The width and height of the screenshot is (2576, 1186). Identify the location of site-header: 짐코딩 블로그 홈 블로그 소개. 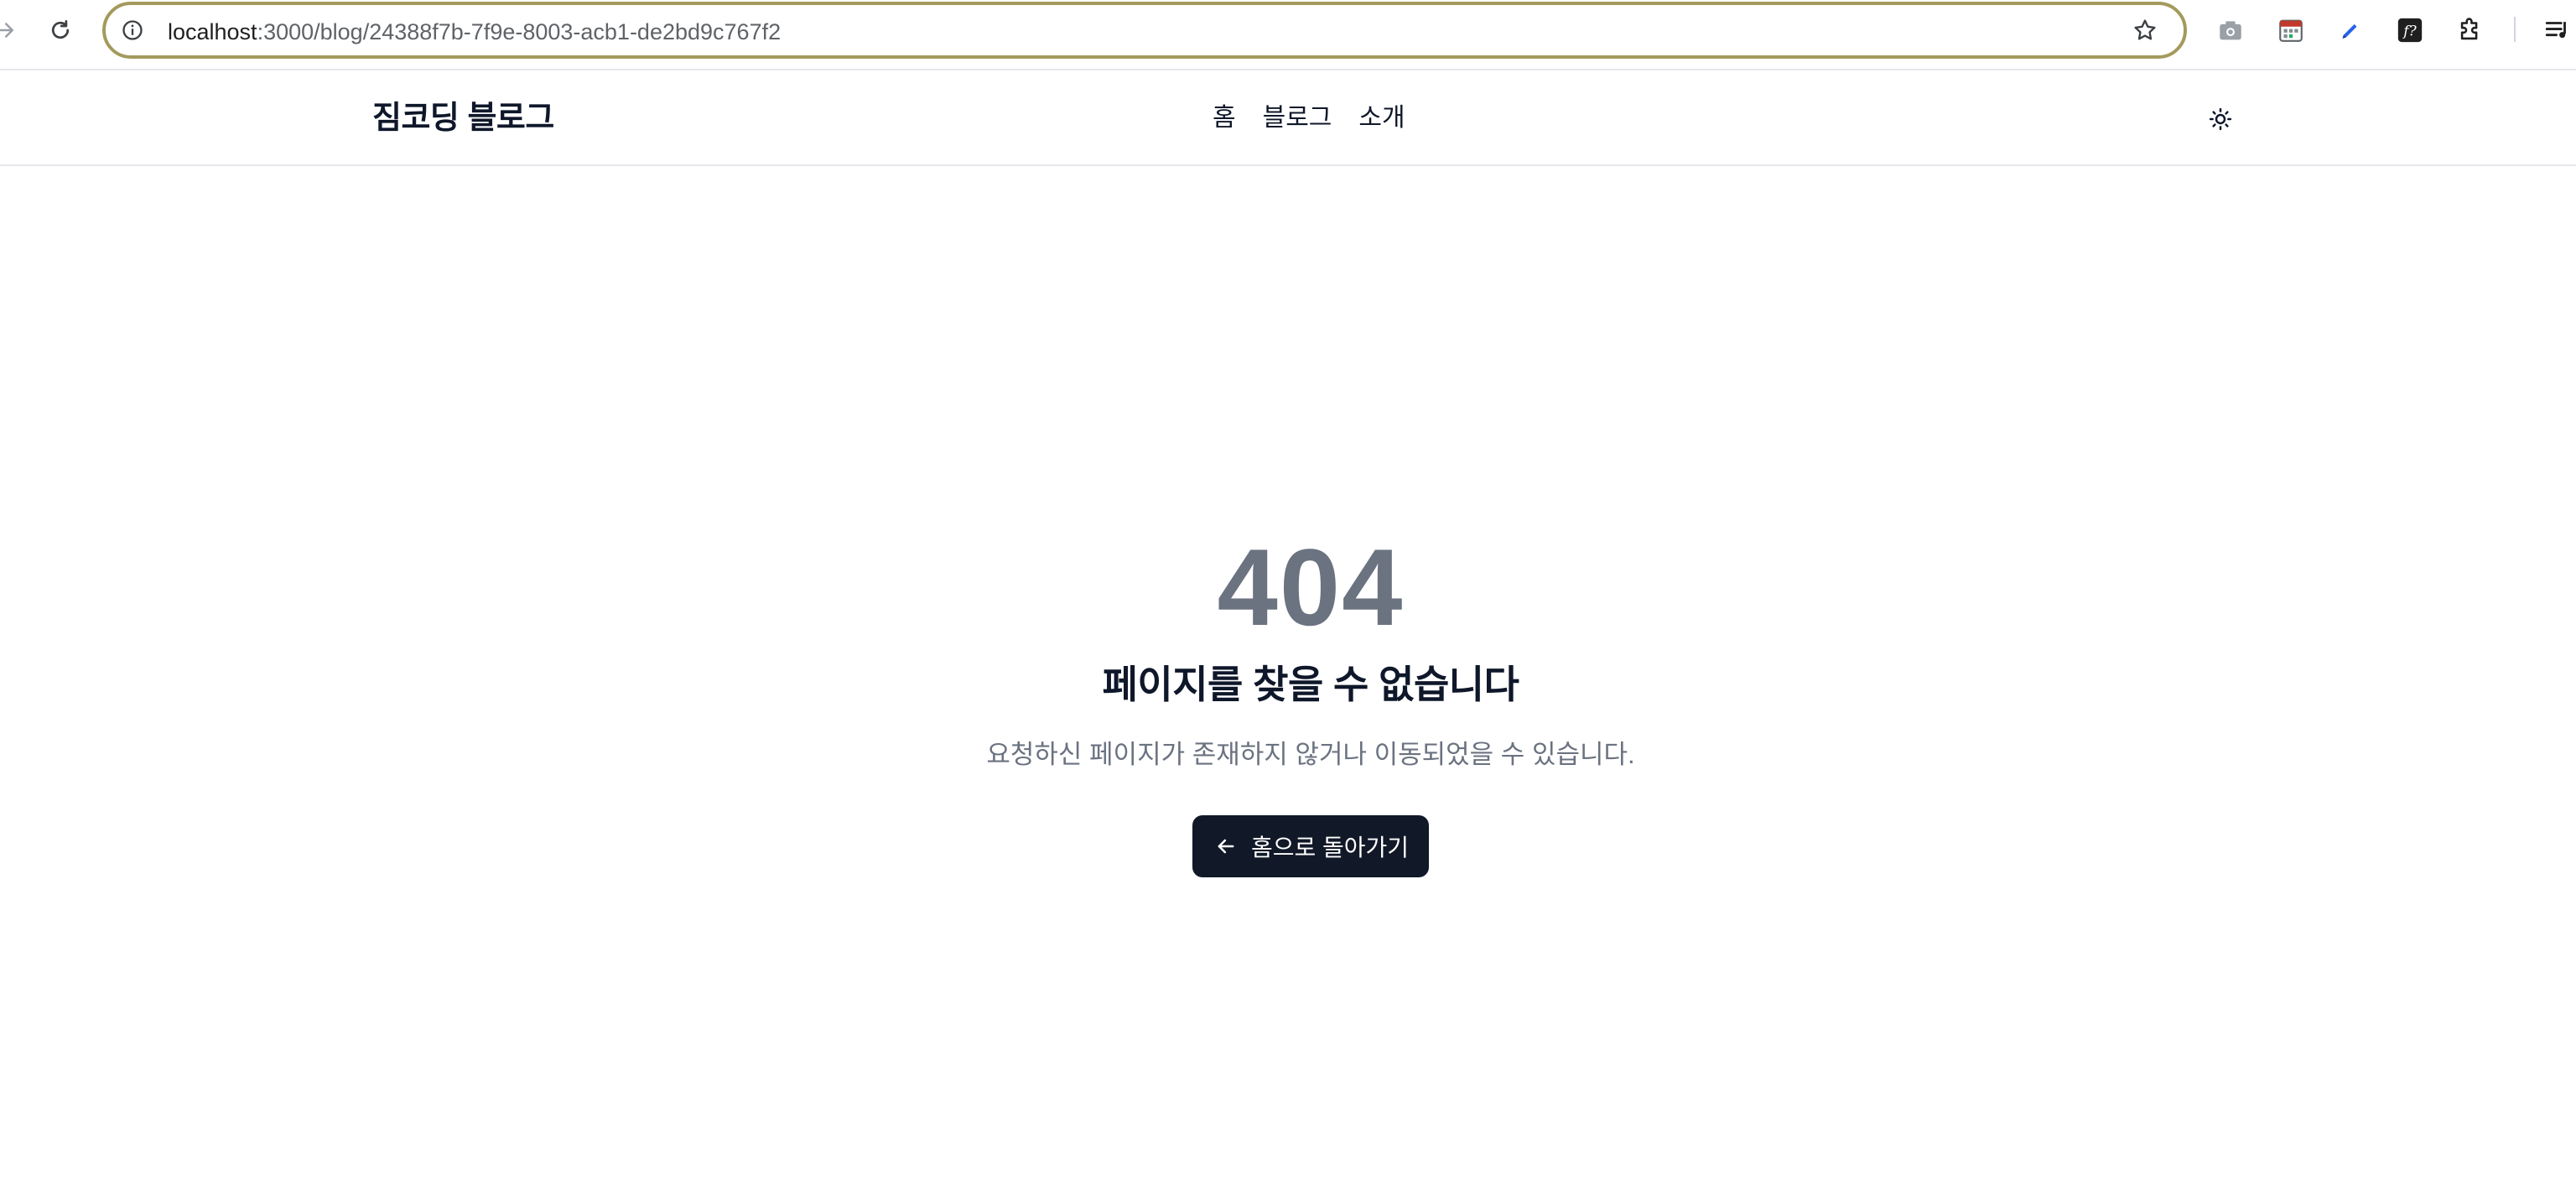
(1288, 119).